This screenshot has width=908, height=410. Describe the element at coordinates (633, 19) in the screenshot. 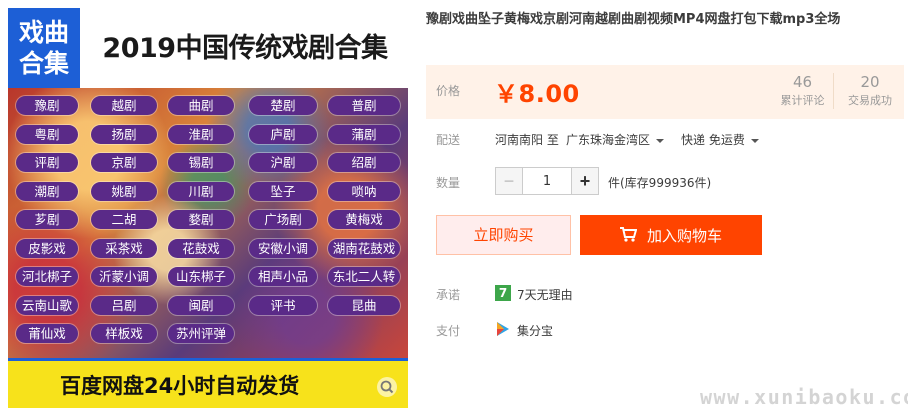

I see `product-title: 豫剧戏曲坠子黄梅戏京剧河南越剧曲剧视频MP4网盘打包下载mp3全场` at that location.